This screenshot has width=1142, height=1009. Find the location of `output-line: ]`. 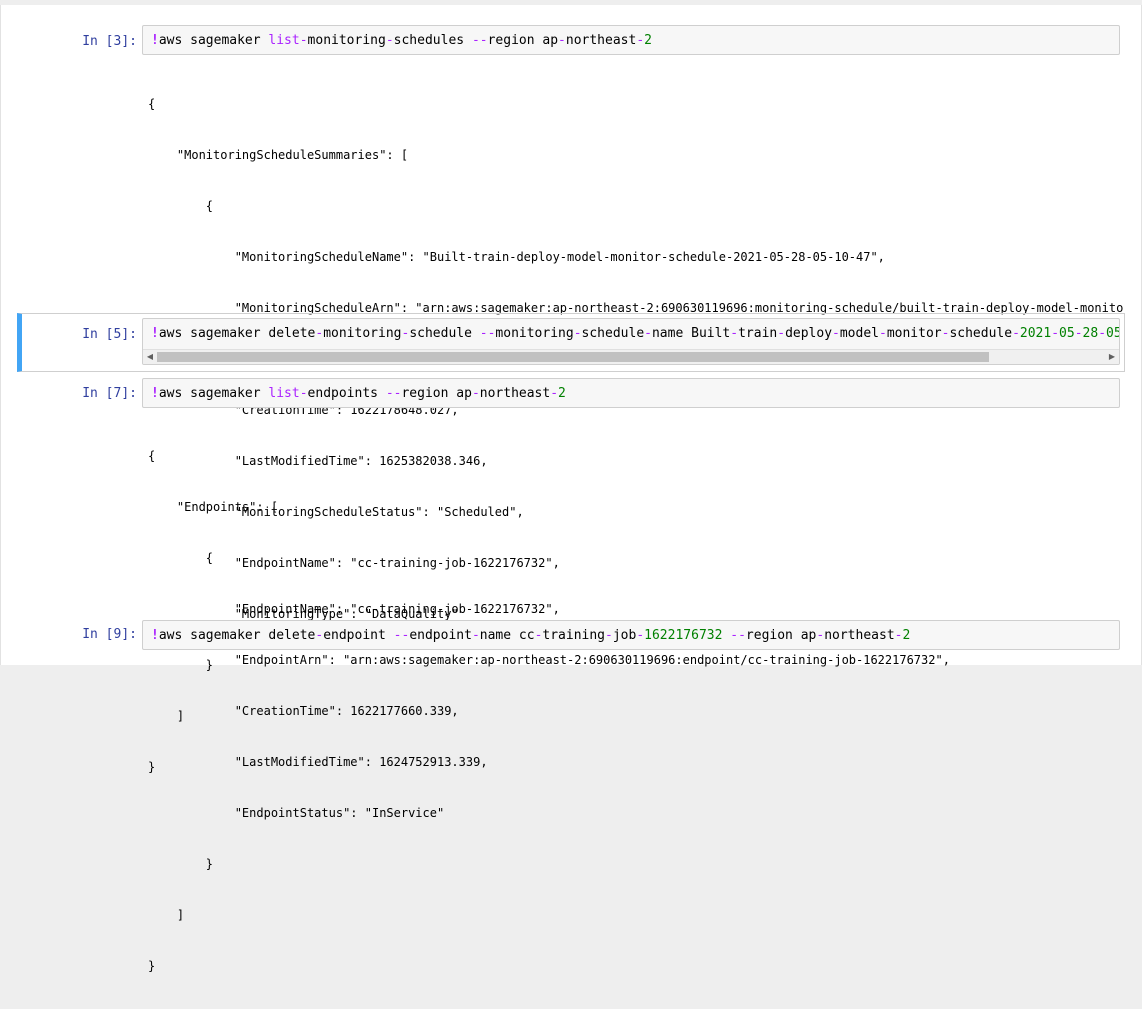

output-line: ] is located at coordinates (166, 915).